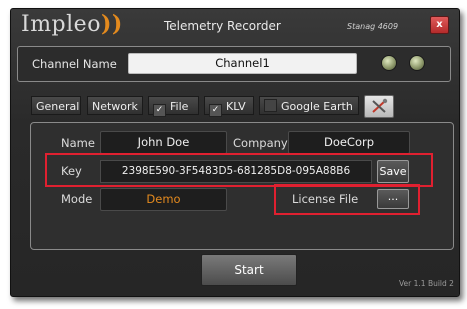 The image size is (467, 309). I want to click on tools-button, so click(379, 106).